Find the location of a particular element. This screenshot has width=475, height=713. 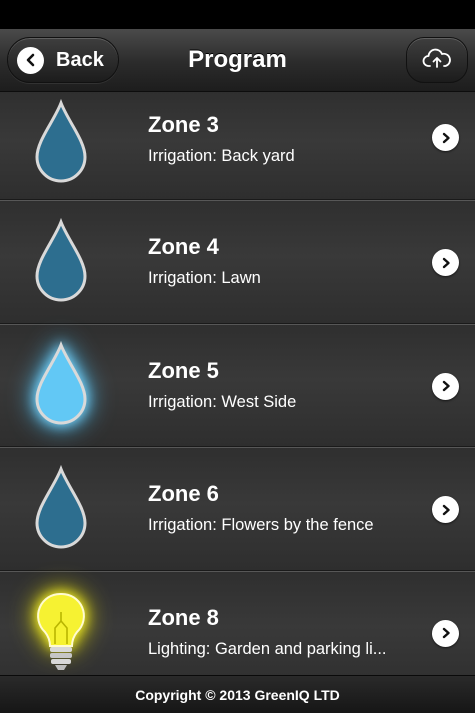

copyright-text: Copyright © 2013 GreenIQ LTD is located at coordinates (237, 694).